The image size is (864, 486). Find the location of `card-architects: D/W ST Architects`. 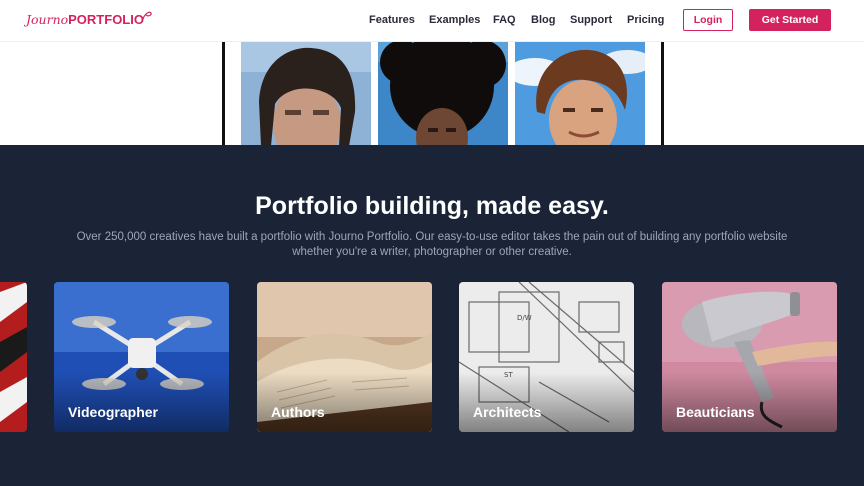

card-architects: D/W ST Architects is located at coordinates (546, 357).